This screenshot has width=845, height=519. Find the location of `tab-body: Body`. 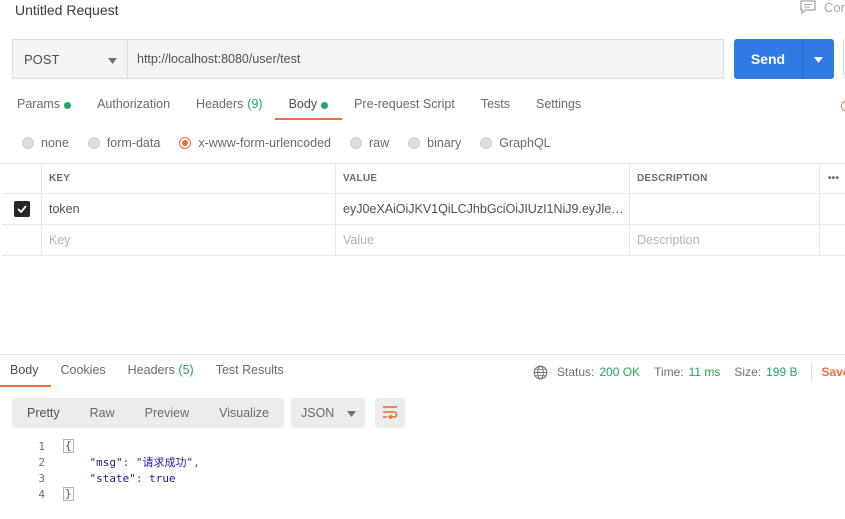

tab-body: Body is located at coordinates (308, 108).